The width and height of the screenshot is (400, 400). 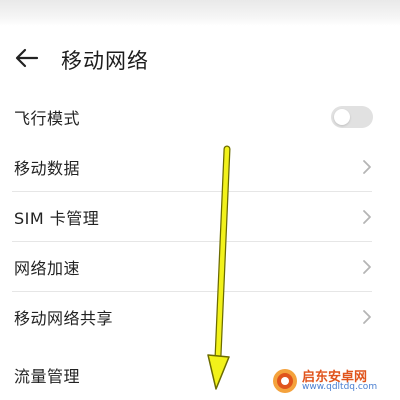 I want to click on airplane-mode-row: 飞行模式, so click(x=200, y=117).